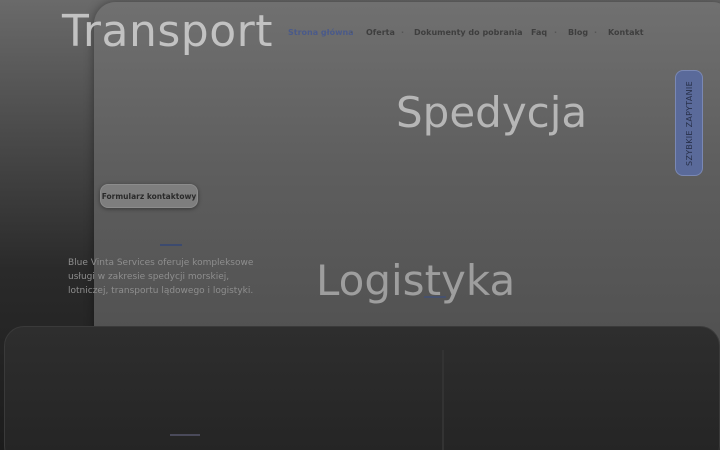 This screenshot has height=450, width=720. I want to click on quick-quote-label: SZYBKIE ZAPYTANIE, so click(689, 123).